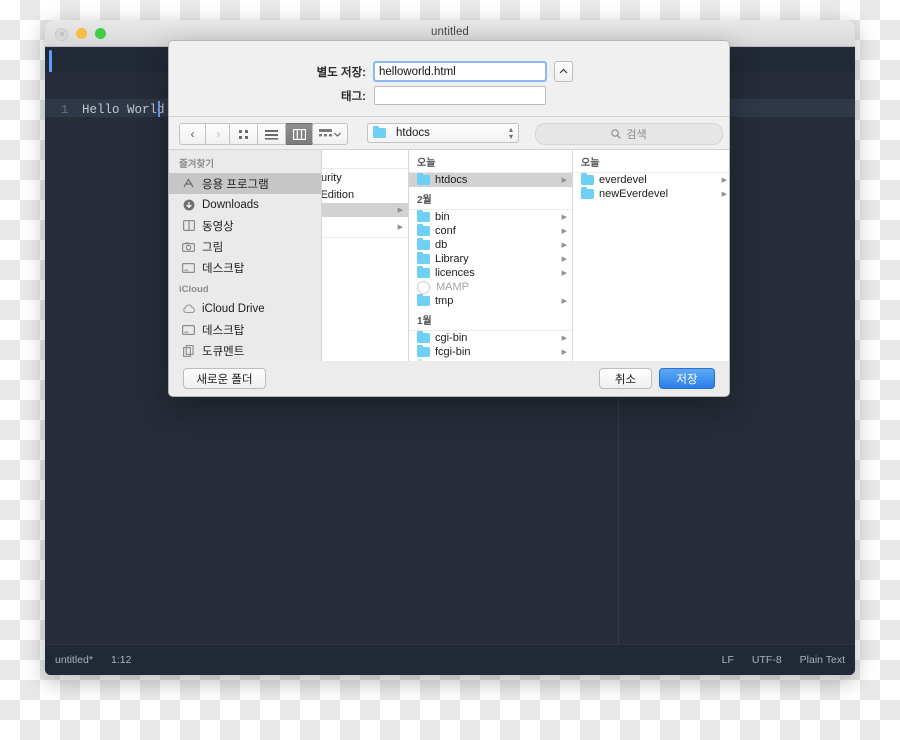  I want to click on group-header-january: 1월, so click(490, 319).